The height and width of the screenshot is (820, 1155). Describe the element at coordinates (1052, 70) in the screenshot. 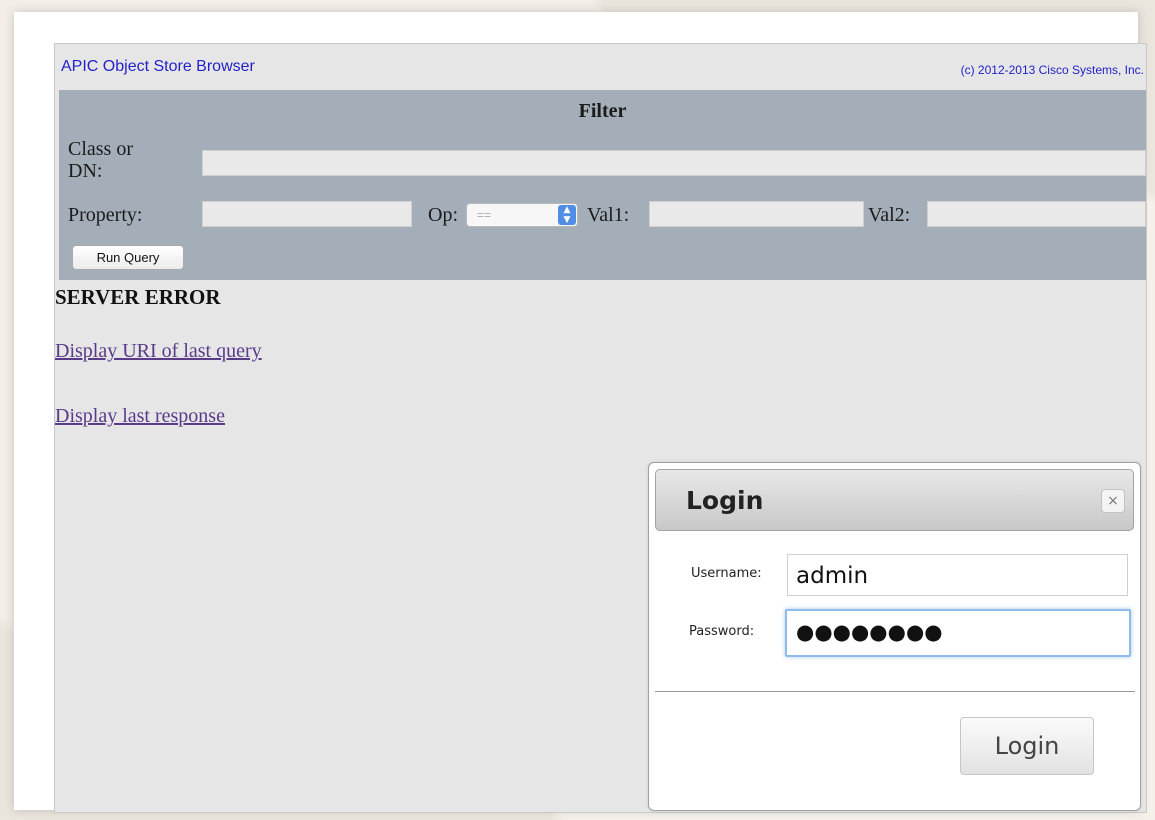

I see `copyright-text: (c) 2012-2013 Cisco Systems, Inc.` at that location.